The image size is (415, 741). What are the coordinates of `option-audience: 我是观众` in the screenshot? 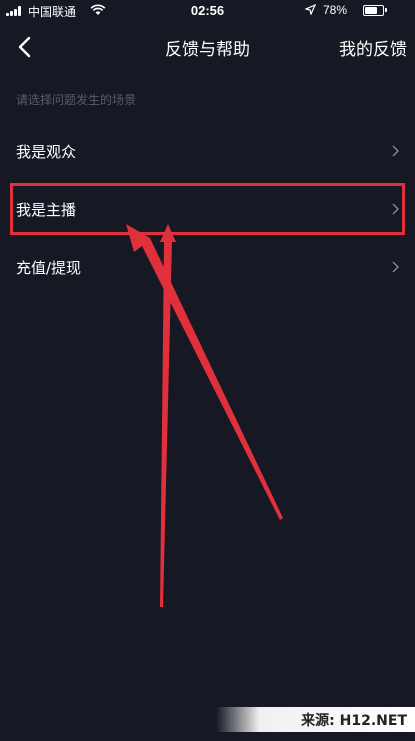 It's located at (207, 151).